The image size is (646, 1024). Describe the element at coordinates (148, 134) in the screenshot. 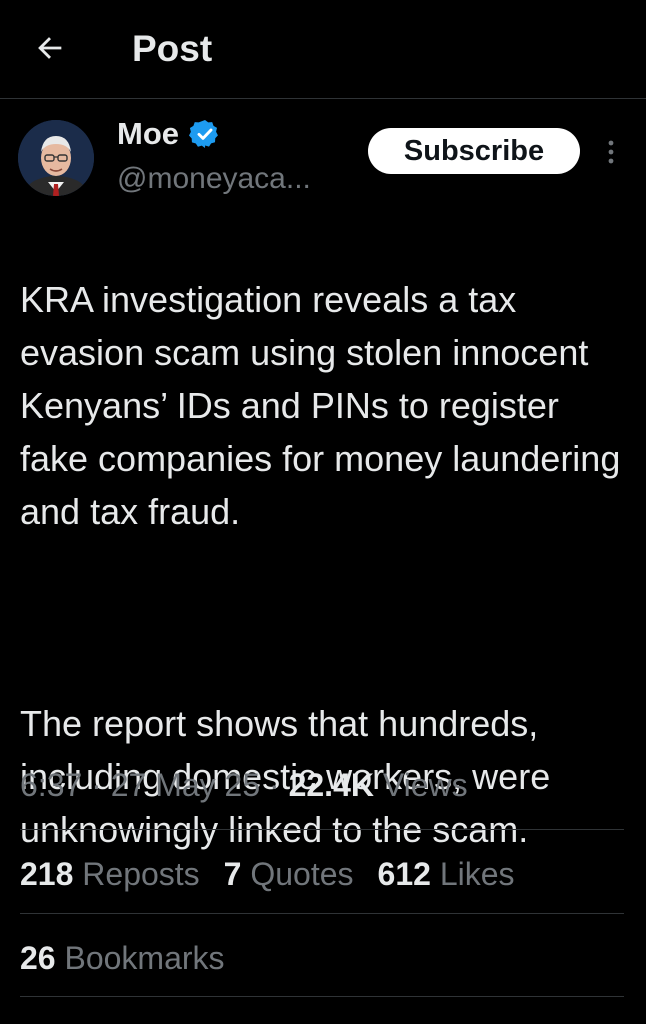

I see `author-name: Moe` at that location.